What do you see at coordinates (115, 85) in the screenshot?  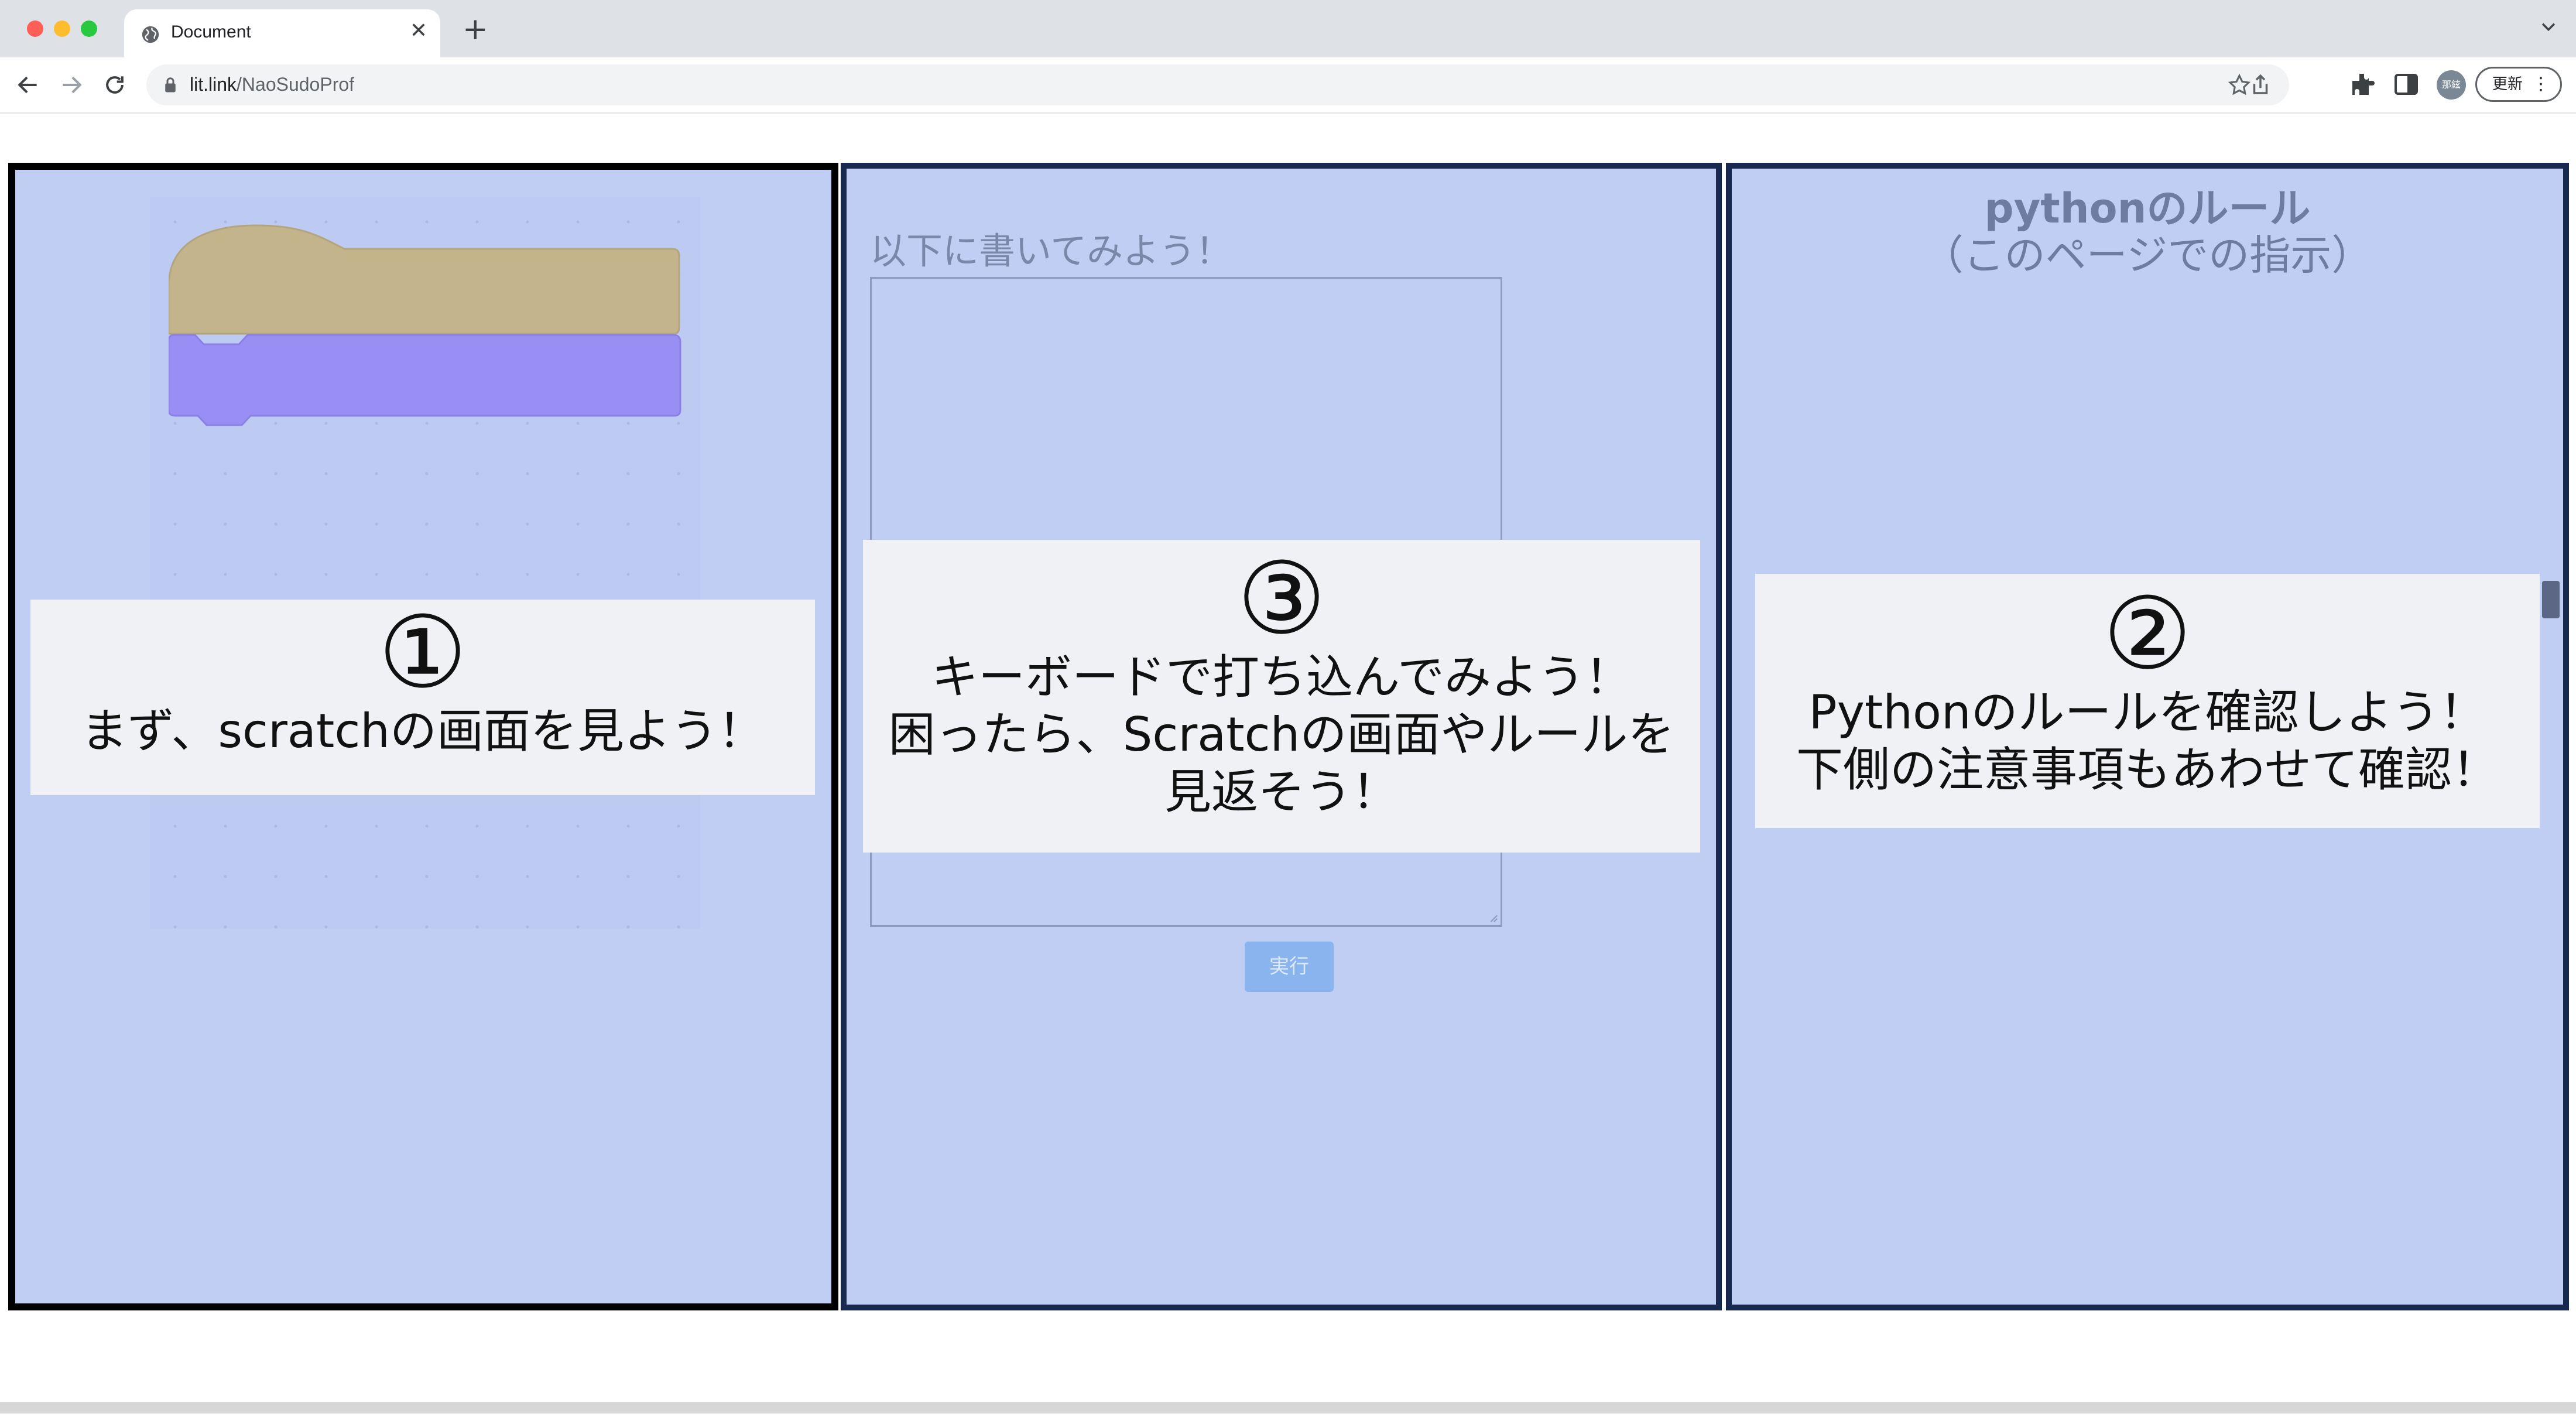 I see `reload-icon` at bounding box center [115, 85].